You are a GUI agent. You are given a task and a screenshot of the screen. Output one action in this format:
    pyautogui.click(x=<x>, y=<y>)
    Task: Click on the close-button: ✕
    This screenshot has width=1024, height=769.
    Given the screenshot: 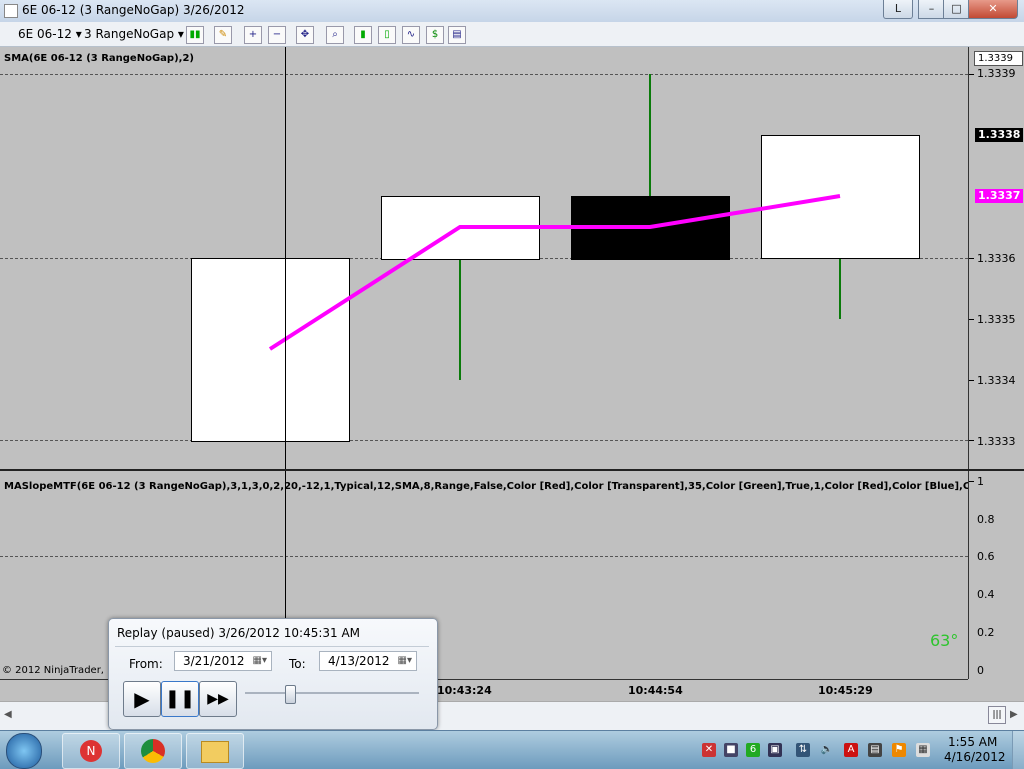 What is the action you would take?
    pyautogui.click(x=993, y=9)
    